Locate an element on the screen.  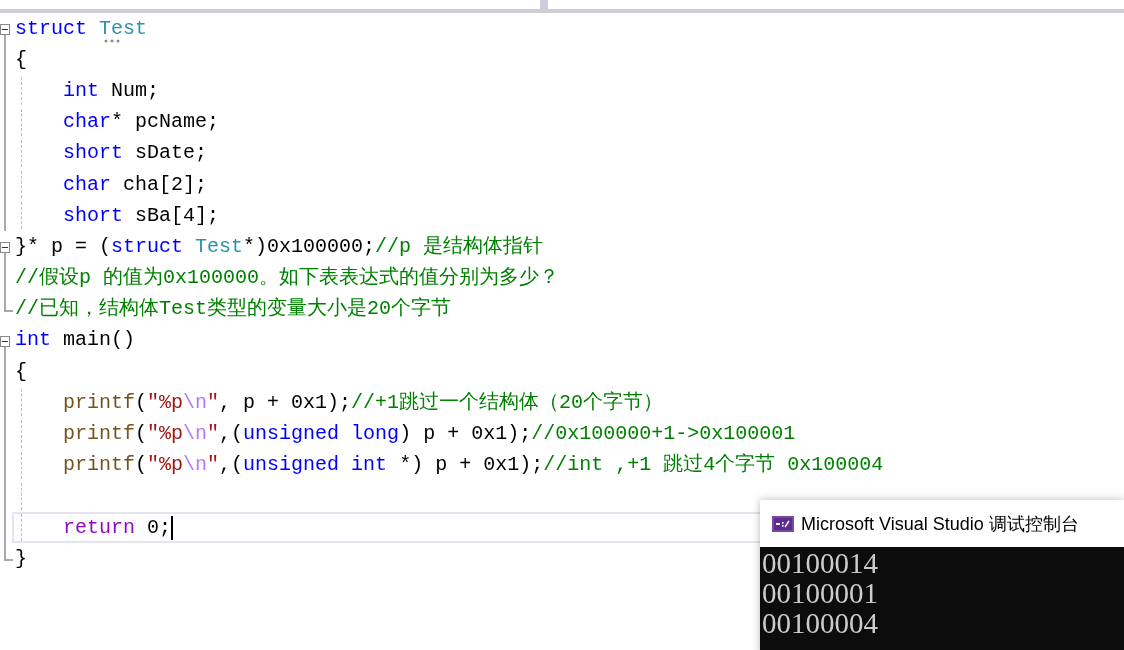
code-line: printf("%p\n", p + 0x1);//+1跳过一个结构体（20个字节） is located at coordinates (363, 402).